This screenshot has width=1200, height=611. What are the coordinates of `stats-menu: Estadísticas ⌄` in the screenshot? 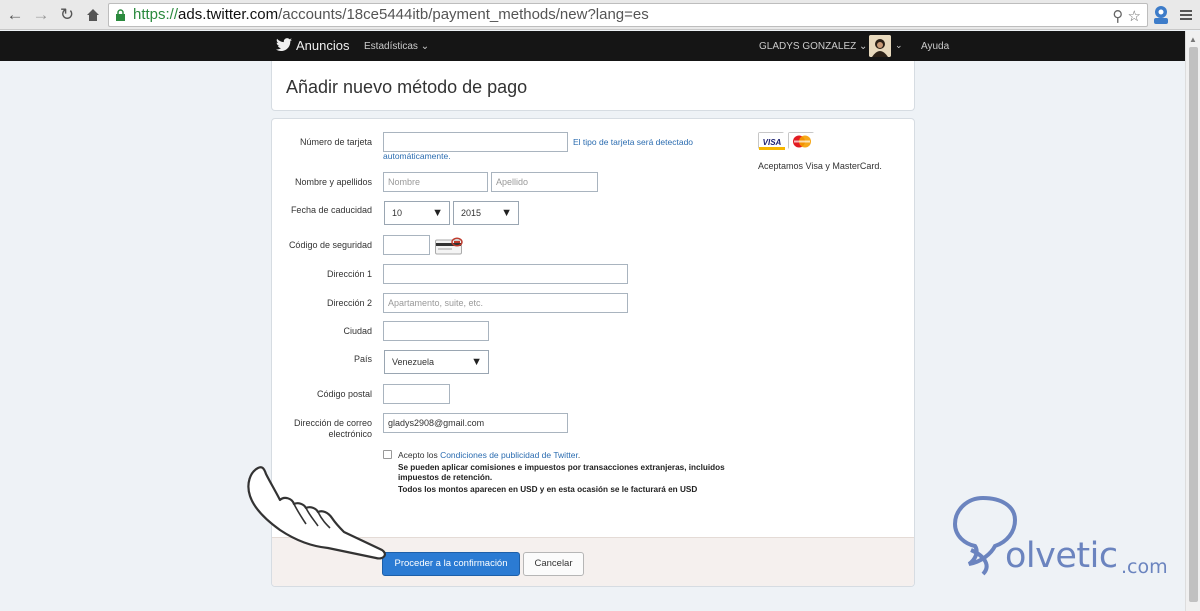 It's located at (396, 46).